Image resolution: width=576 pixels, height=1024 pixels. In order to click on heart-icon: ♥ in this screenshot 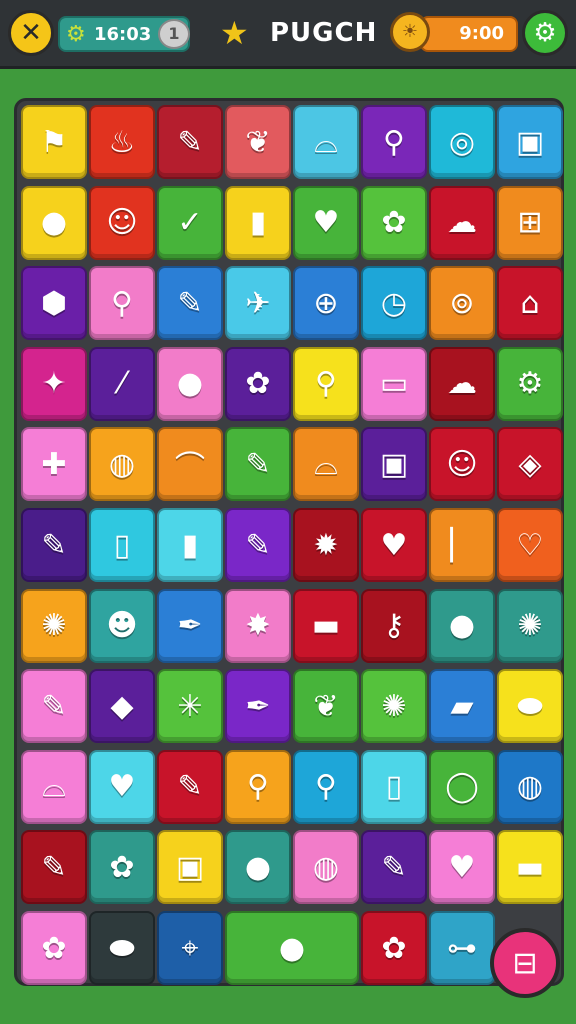, I will do `click(122, 787)`.